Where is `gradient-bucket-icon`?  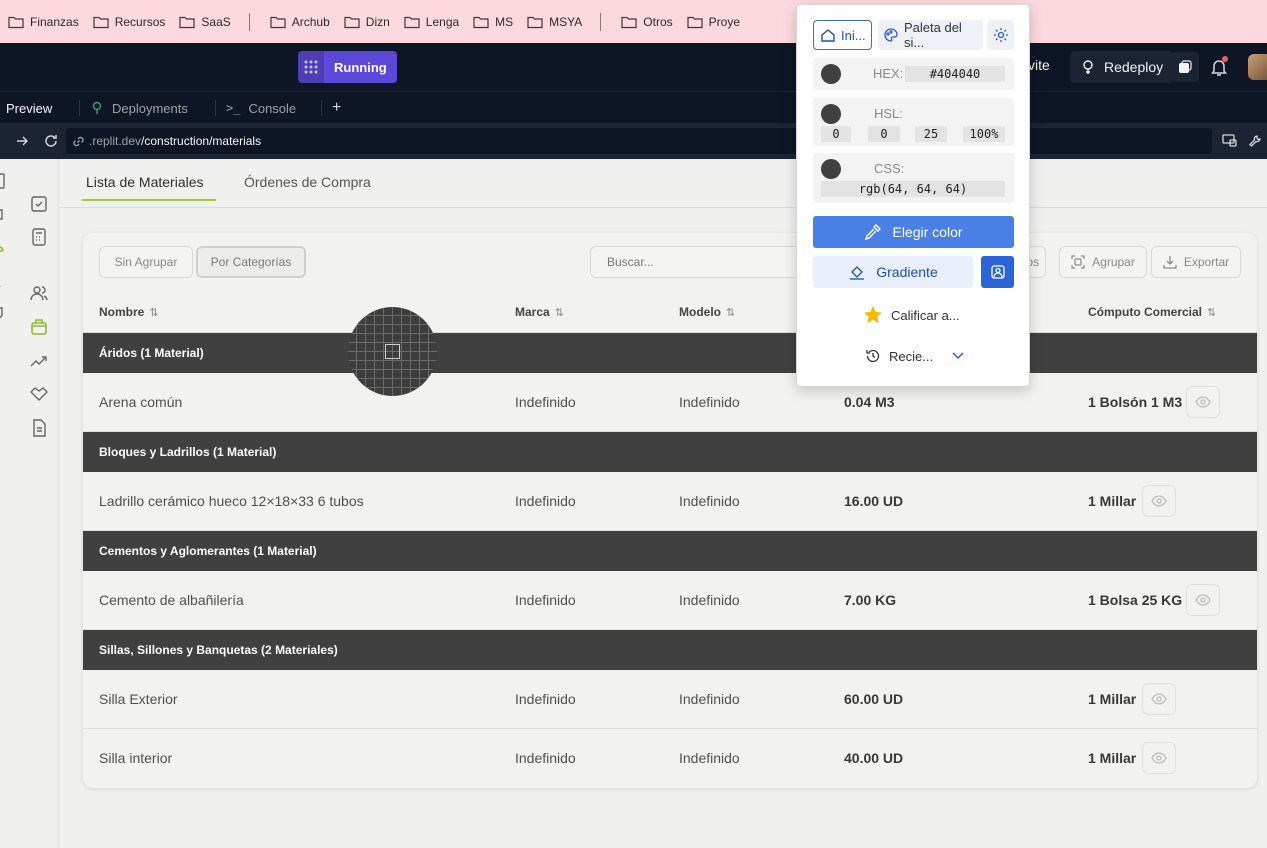 gradient-bucket-icon is located at coordinates (857, 272).